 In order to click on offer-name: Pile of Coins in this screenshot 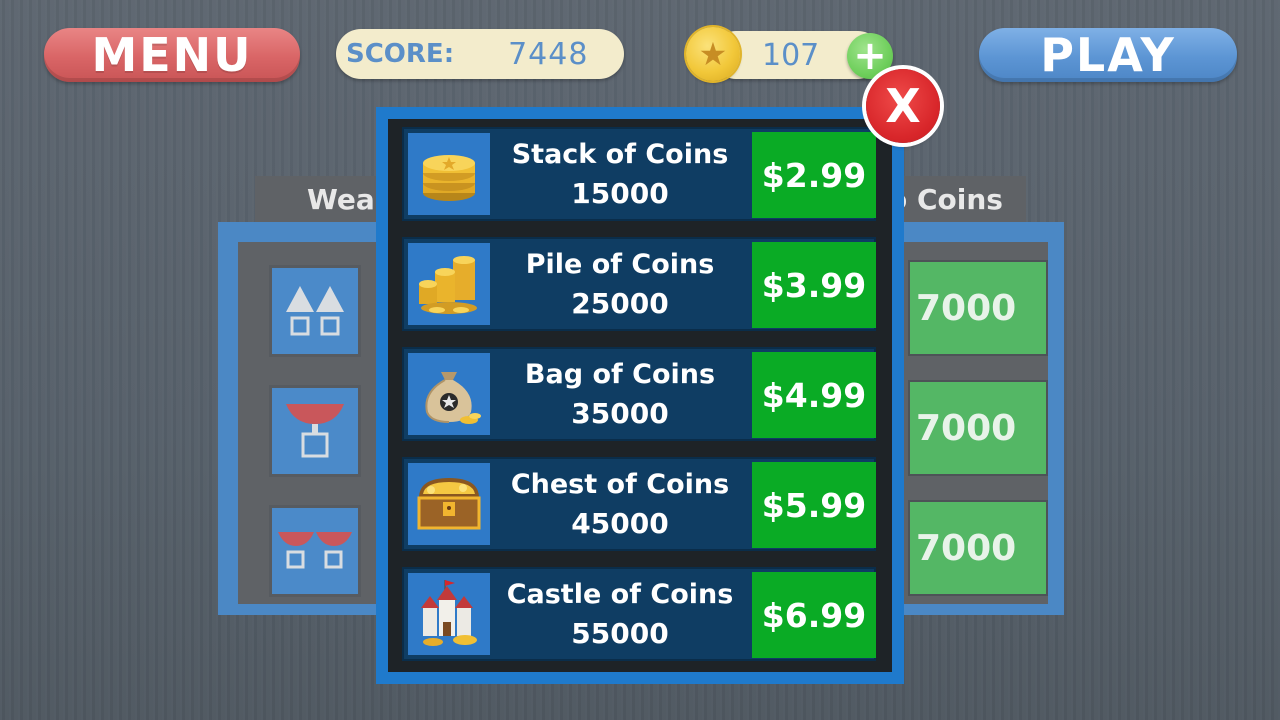, I will do `click(620, 264)`.